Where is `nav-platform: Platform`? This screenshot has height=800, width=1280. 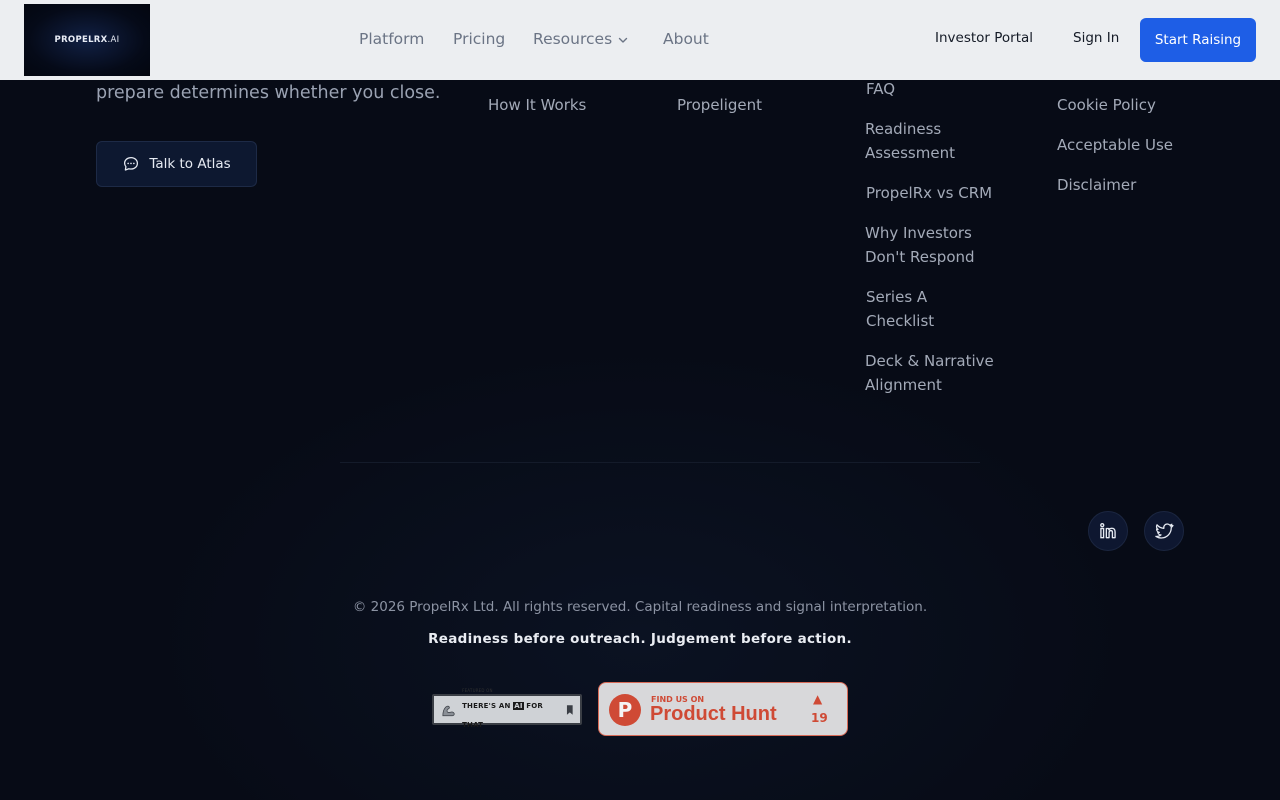 nav-platform: Platform is located at coordinates (391, 39).